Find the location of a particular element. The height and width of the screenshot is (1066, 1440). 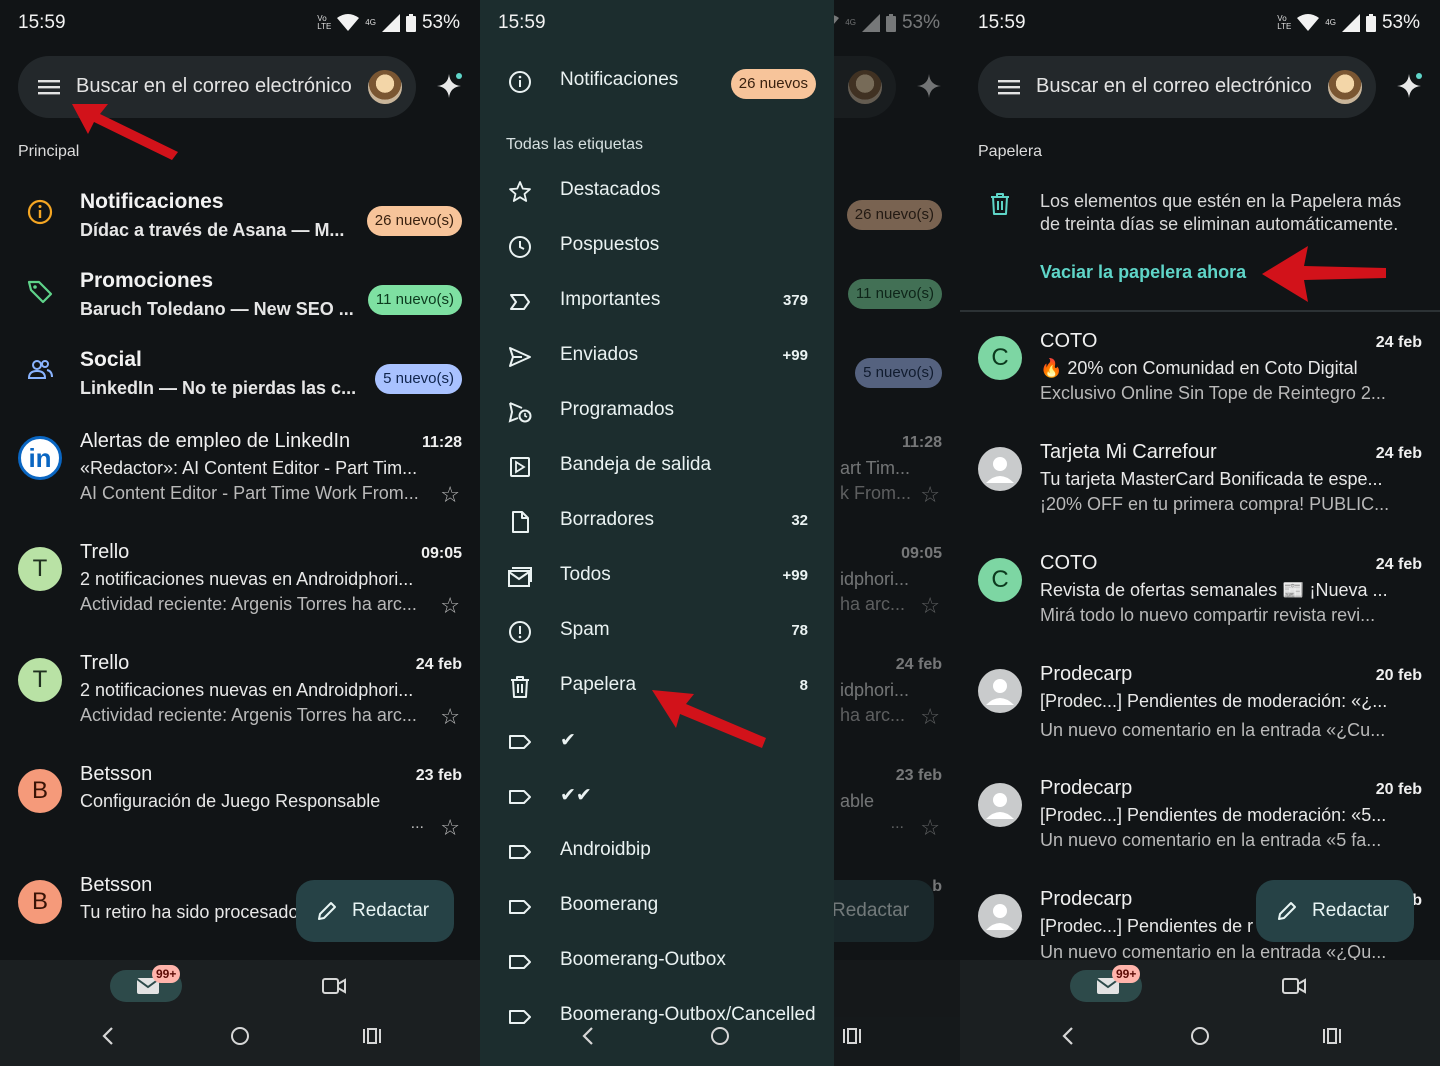

drawer-item-all-mail: Todos +99 is located at coordinates (657, 578).